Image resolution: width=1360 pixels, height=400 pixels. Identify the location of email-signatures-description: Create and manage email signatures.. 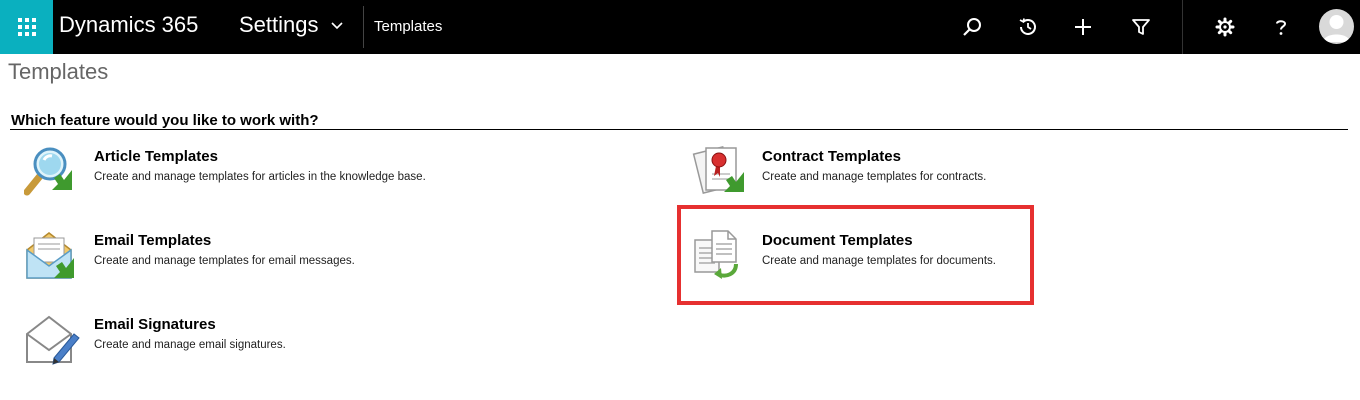
(190, 345).